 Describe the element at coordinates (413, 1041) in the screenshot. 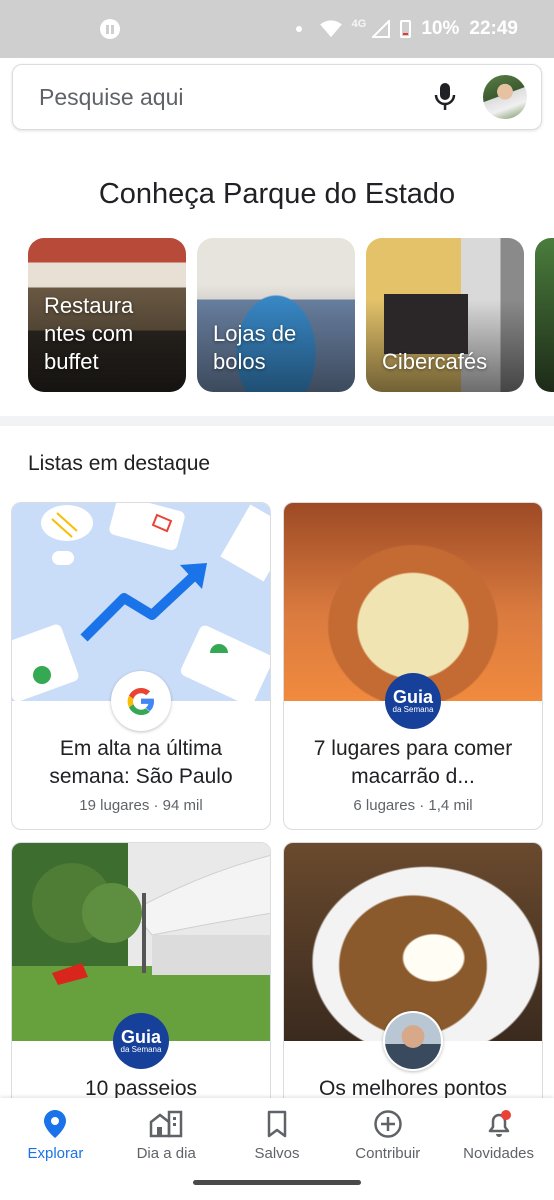

I see `author-avatar` at that location.